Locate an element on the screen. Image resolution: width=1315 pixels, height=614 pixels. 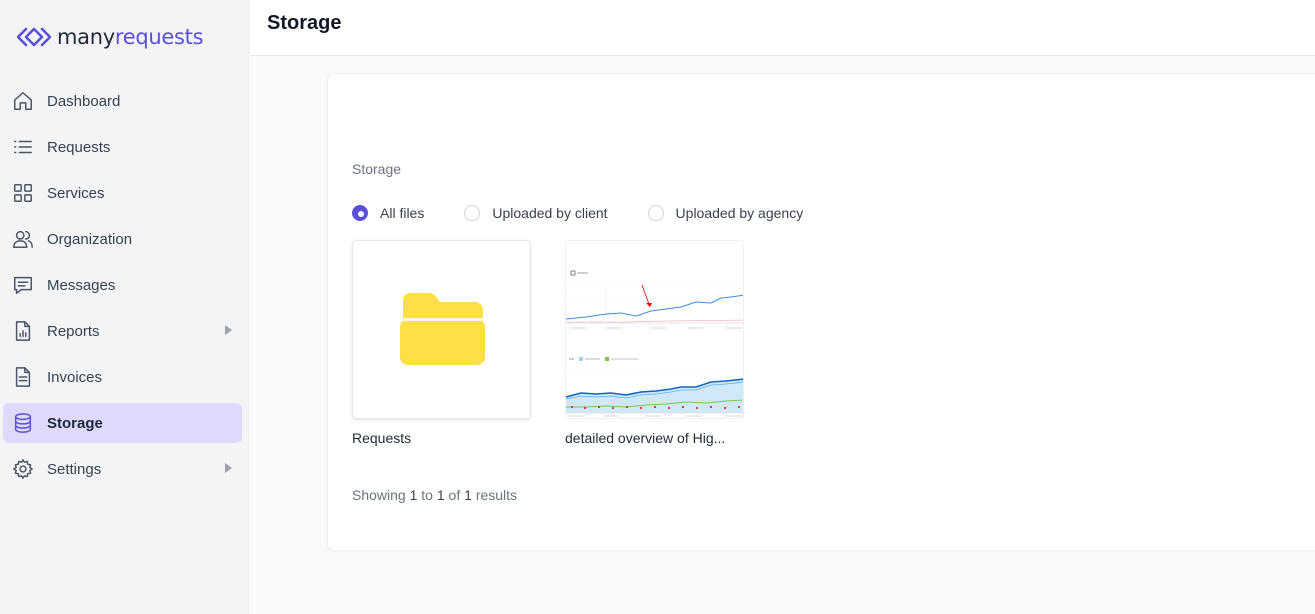
sidebar-item-label: Storage is located at coordinates (75, 423).